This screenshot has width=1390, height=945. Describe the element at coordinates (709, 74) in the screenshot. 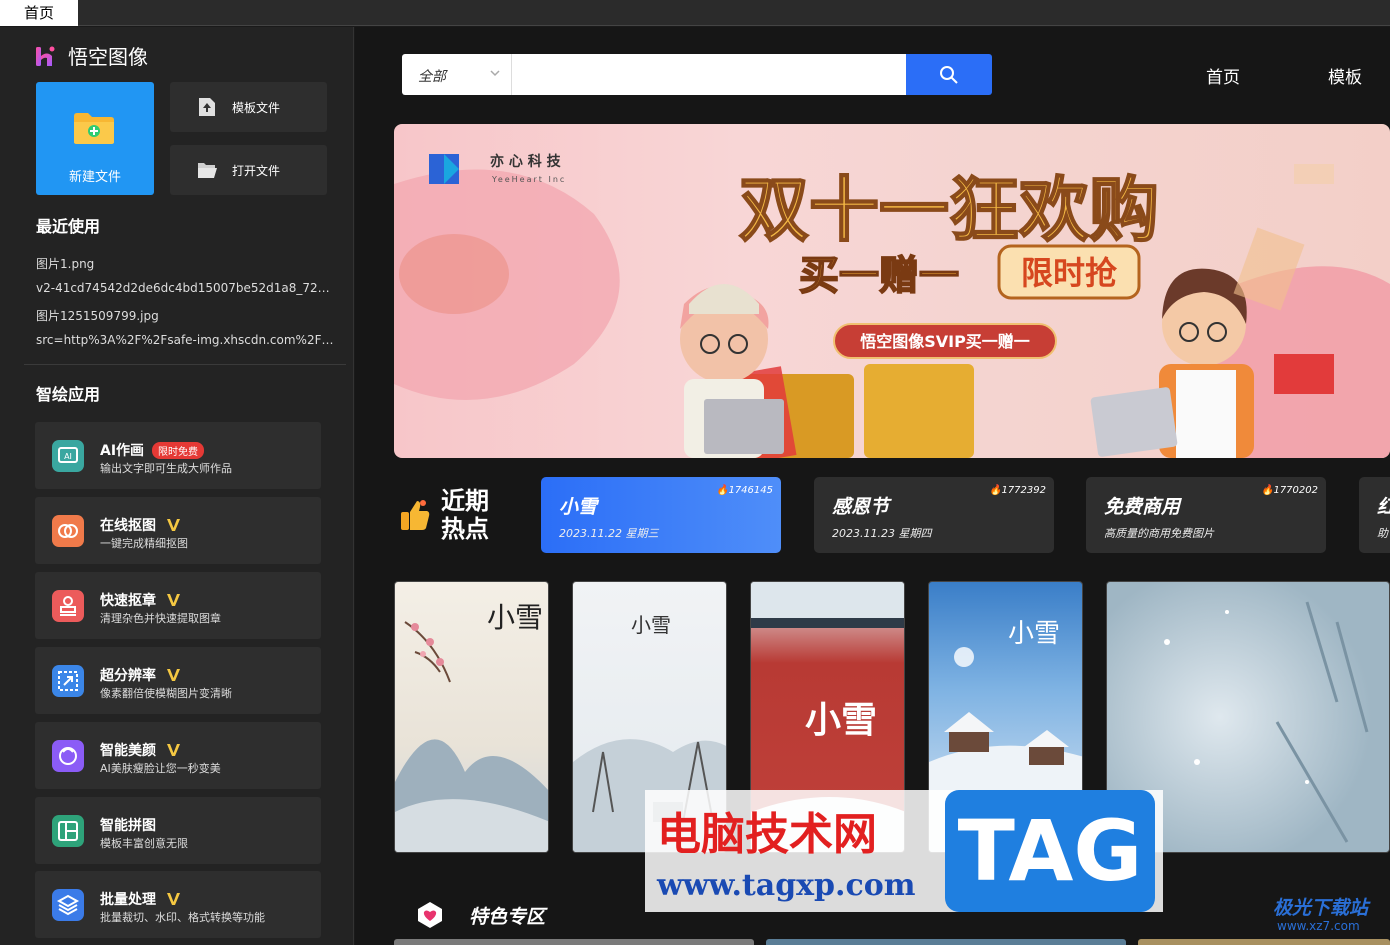

I see `search-input` at that location.